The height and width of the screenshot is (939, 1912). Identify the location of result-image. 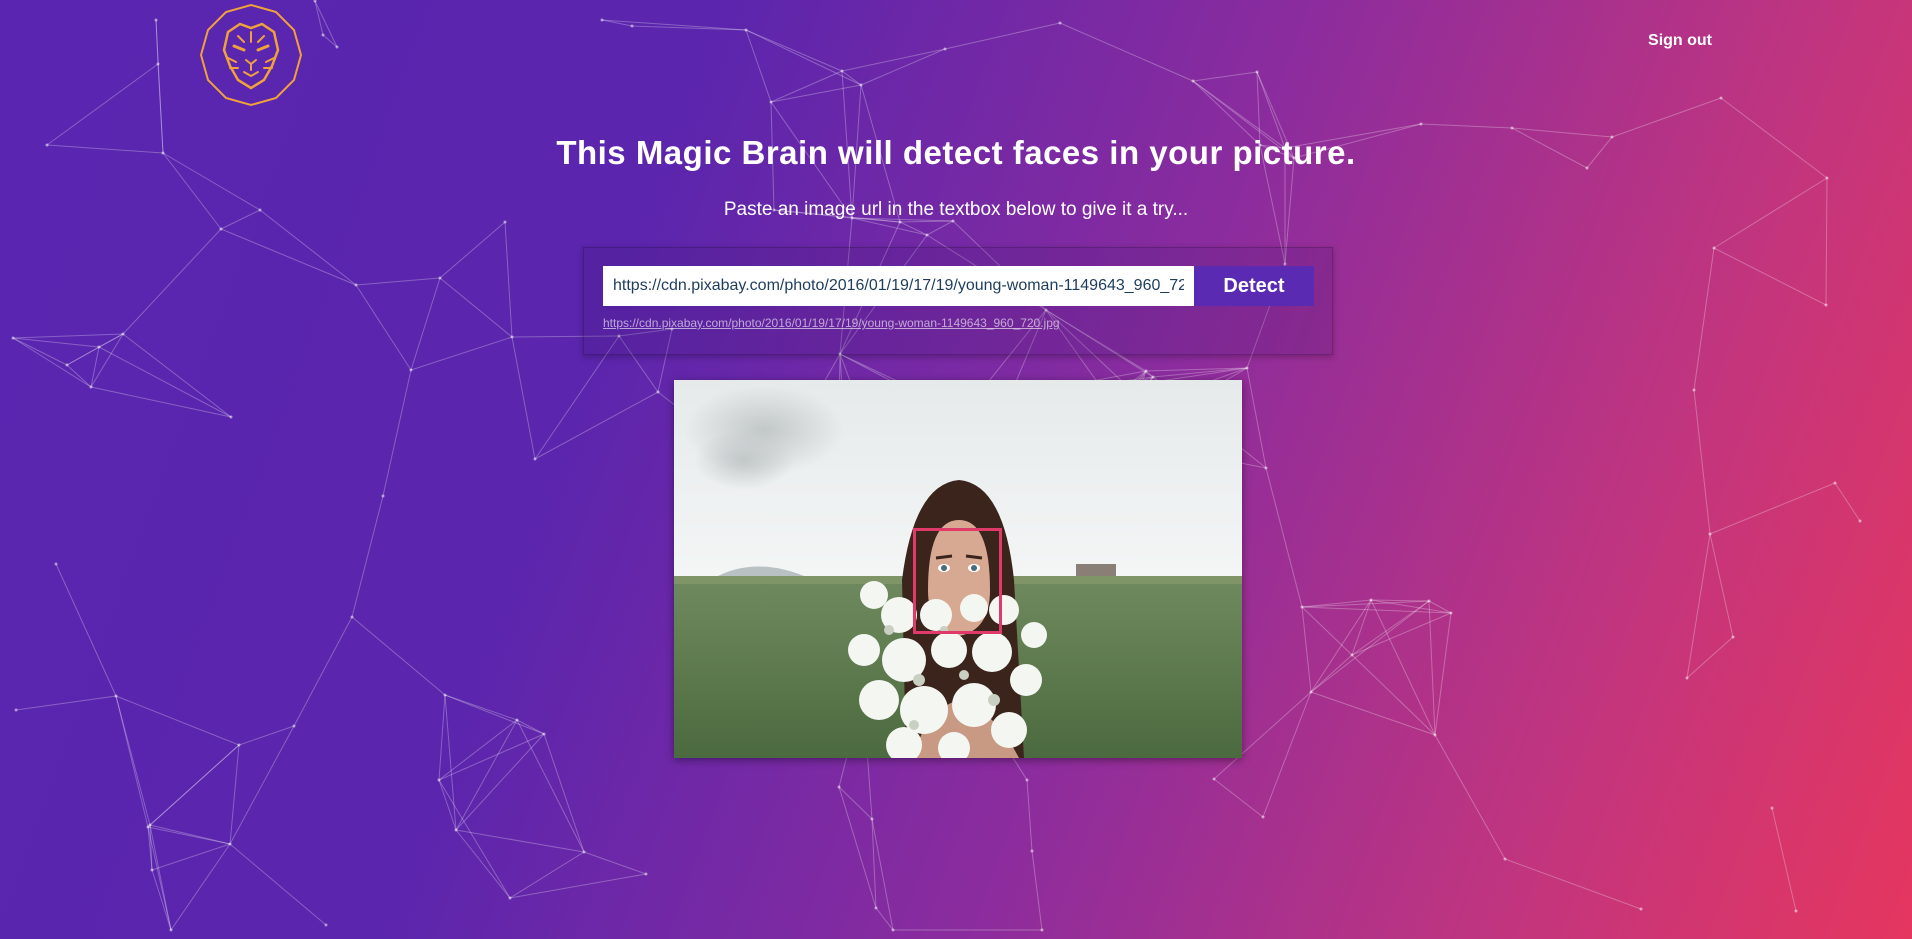
(958, 569).